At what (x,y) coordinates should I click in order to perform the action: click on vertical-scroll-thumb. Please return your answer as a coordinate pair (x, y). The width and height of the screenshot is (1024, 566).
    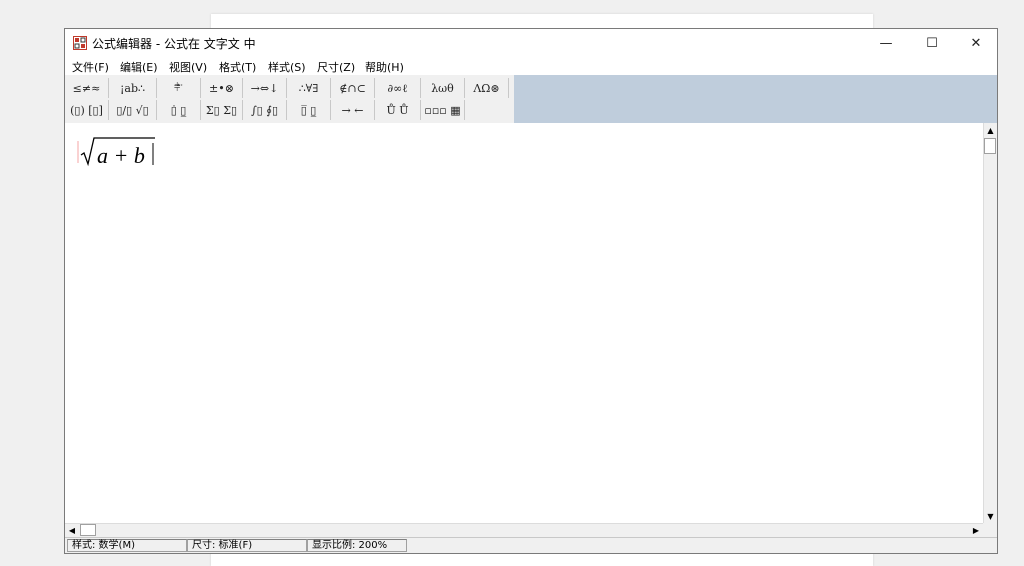
    Looking at the image, I should click on (990, 146).